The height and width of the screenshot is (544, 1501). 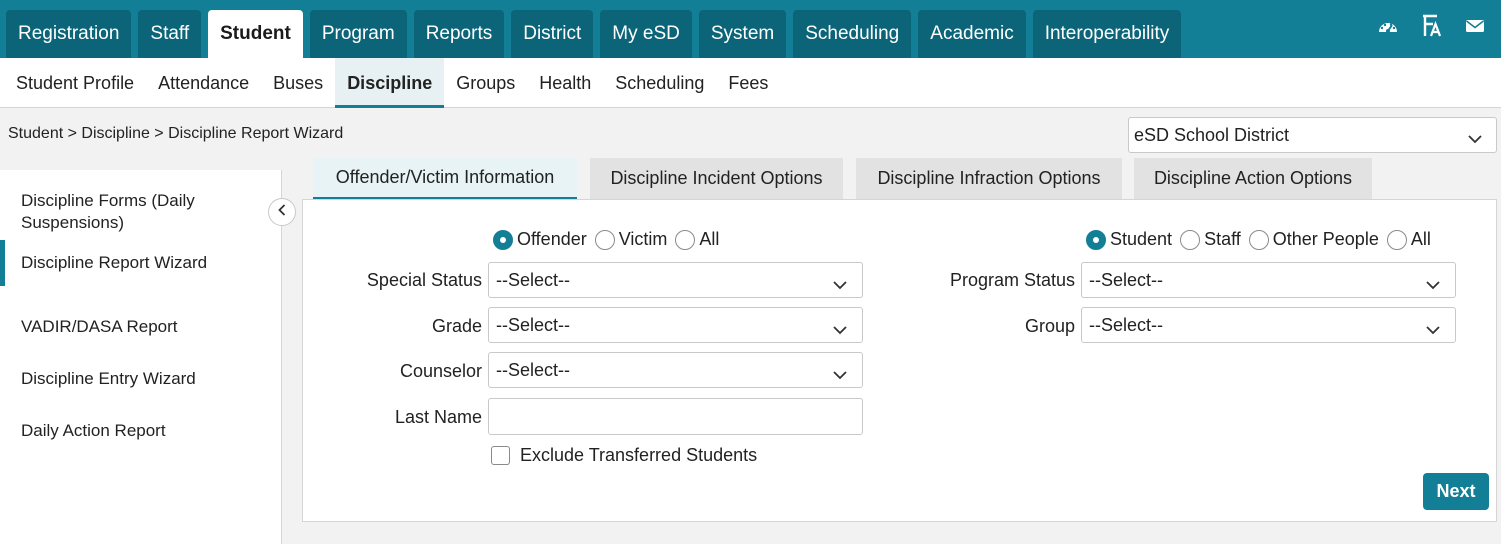 What do you see at coordinates (1268, 325) in the screenshot?
I see `group-select: --Select--` at bounding box center [1268, 325].